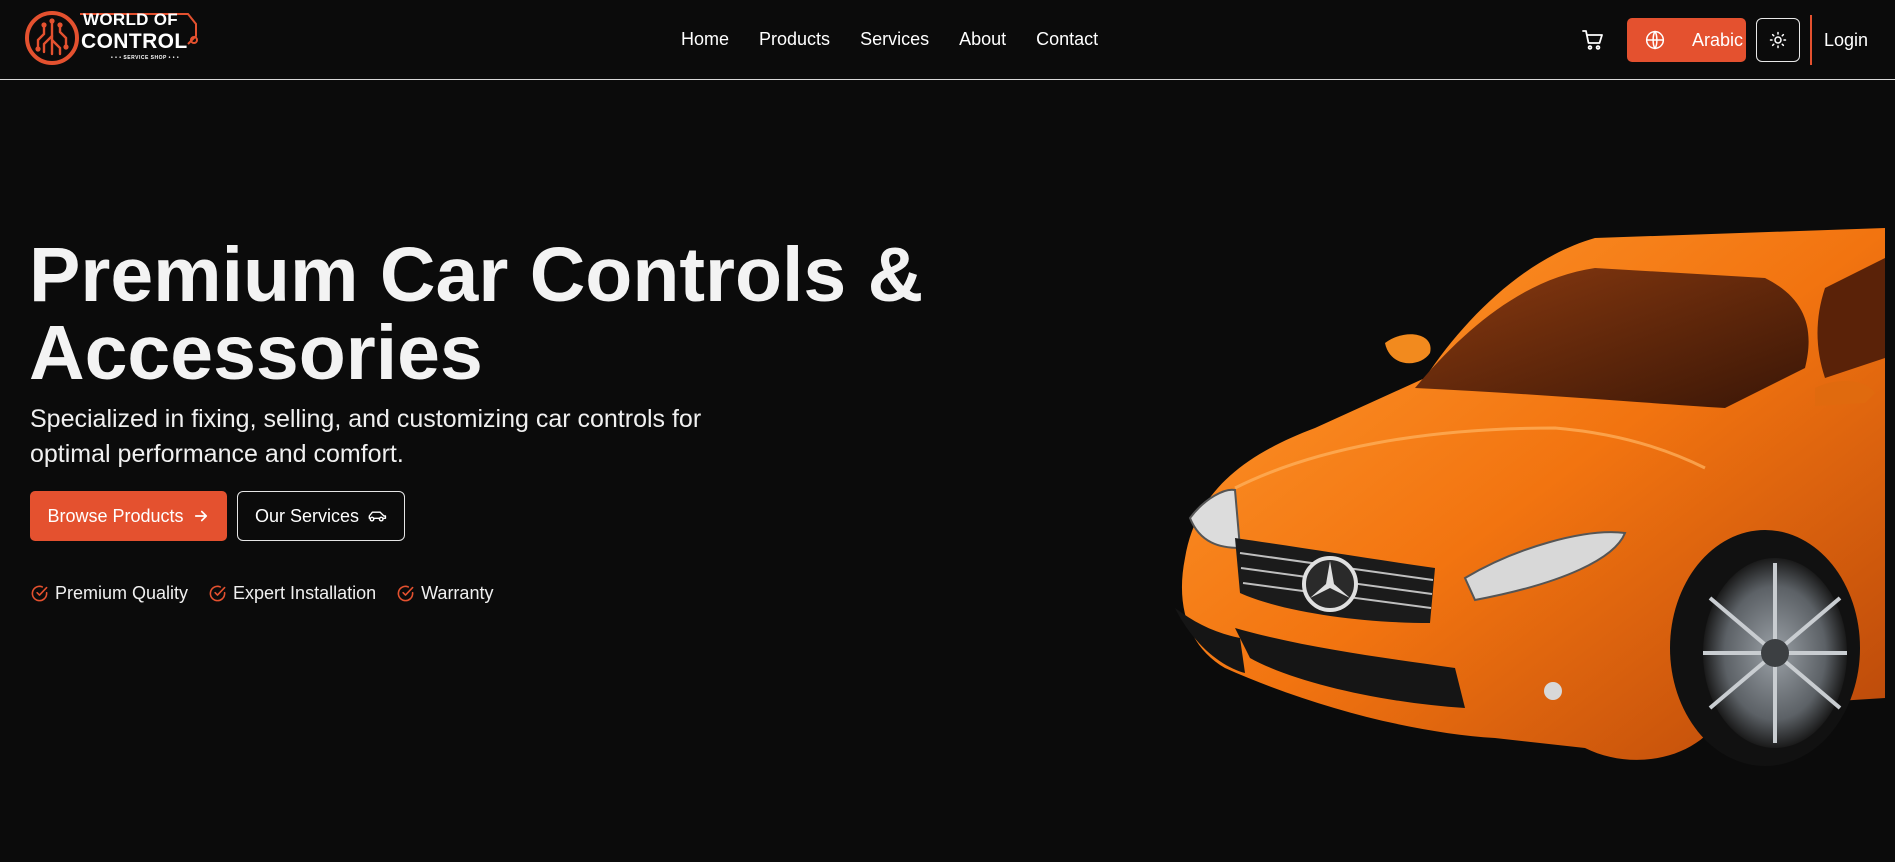 This screenshot has width=1895, height=862. What do you see at coordinates (982, 39) in the screenshot?
I see `nav-about: About` at bounding box center [982, 39].